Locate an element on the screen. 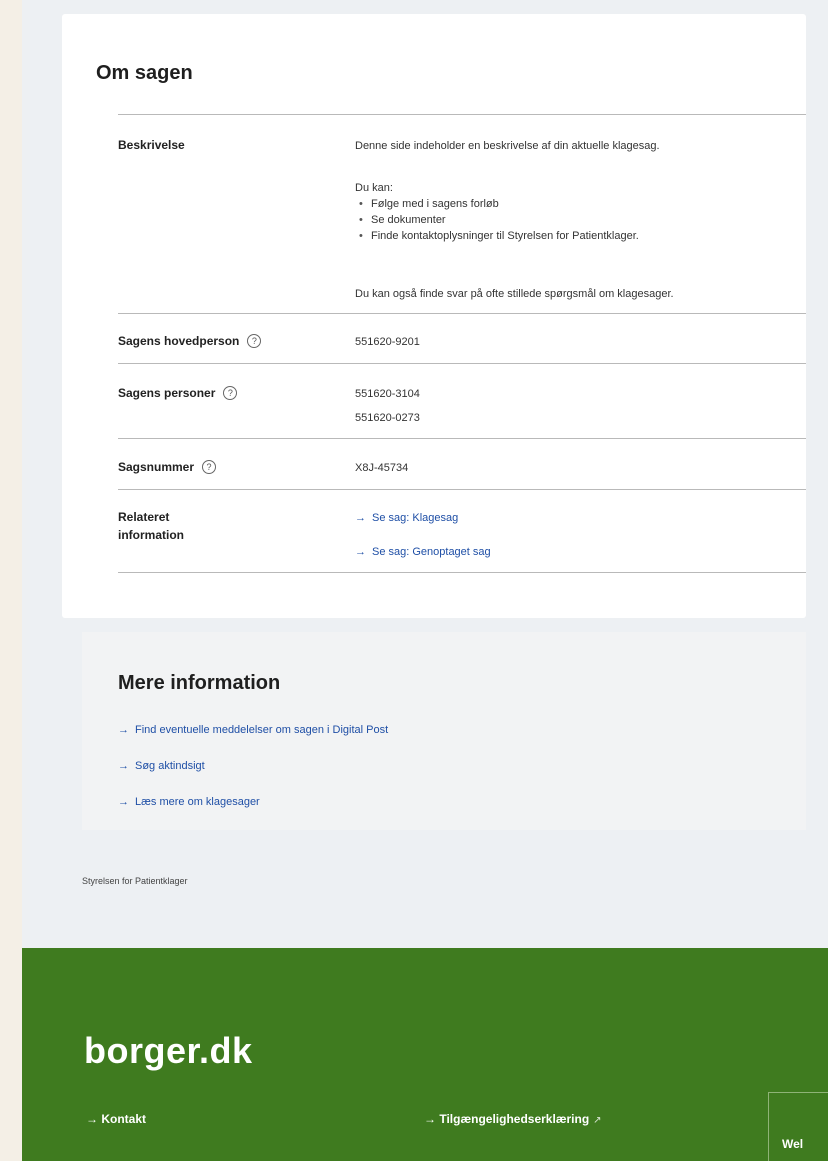 The image size is (828, 1161). footer-link-text: Tilgængelighedserklæring is located at coordinates (514, 1119).